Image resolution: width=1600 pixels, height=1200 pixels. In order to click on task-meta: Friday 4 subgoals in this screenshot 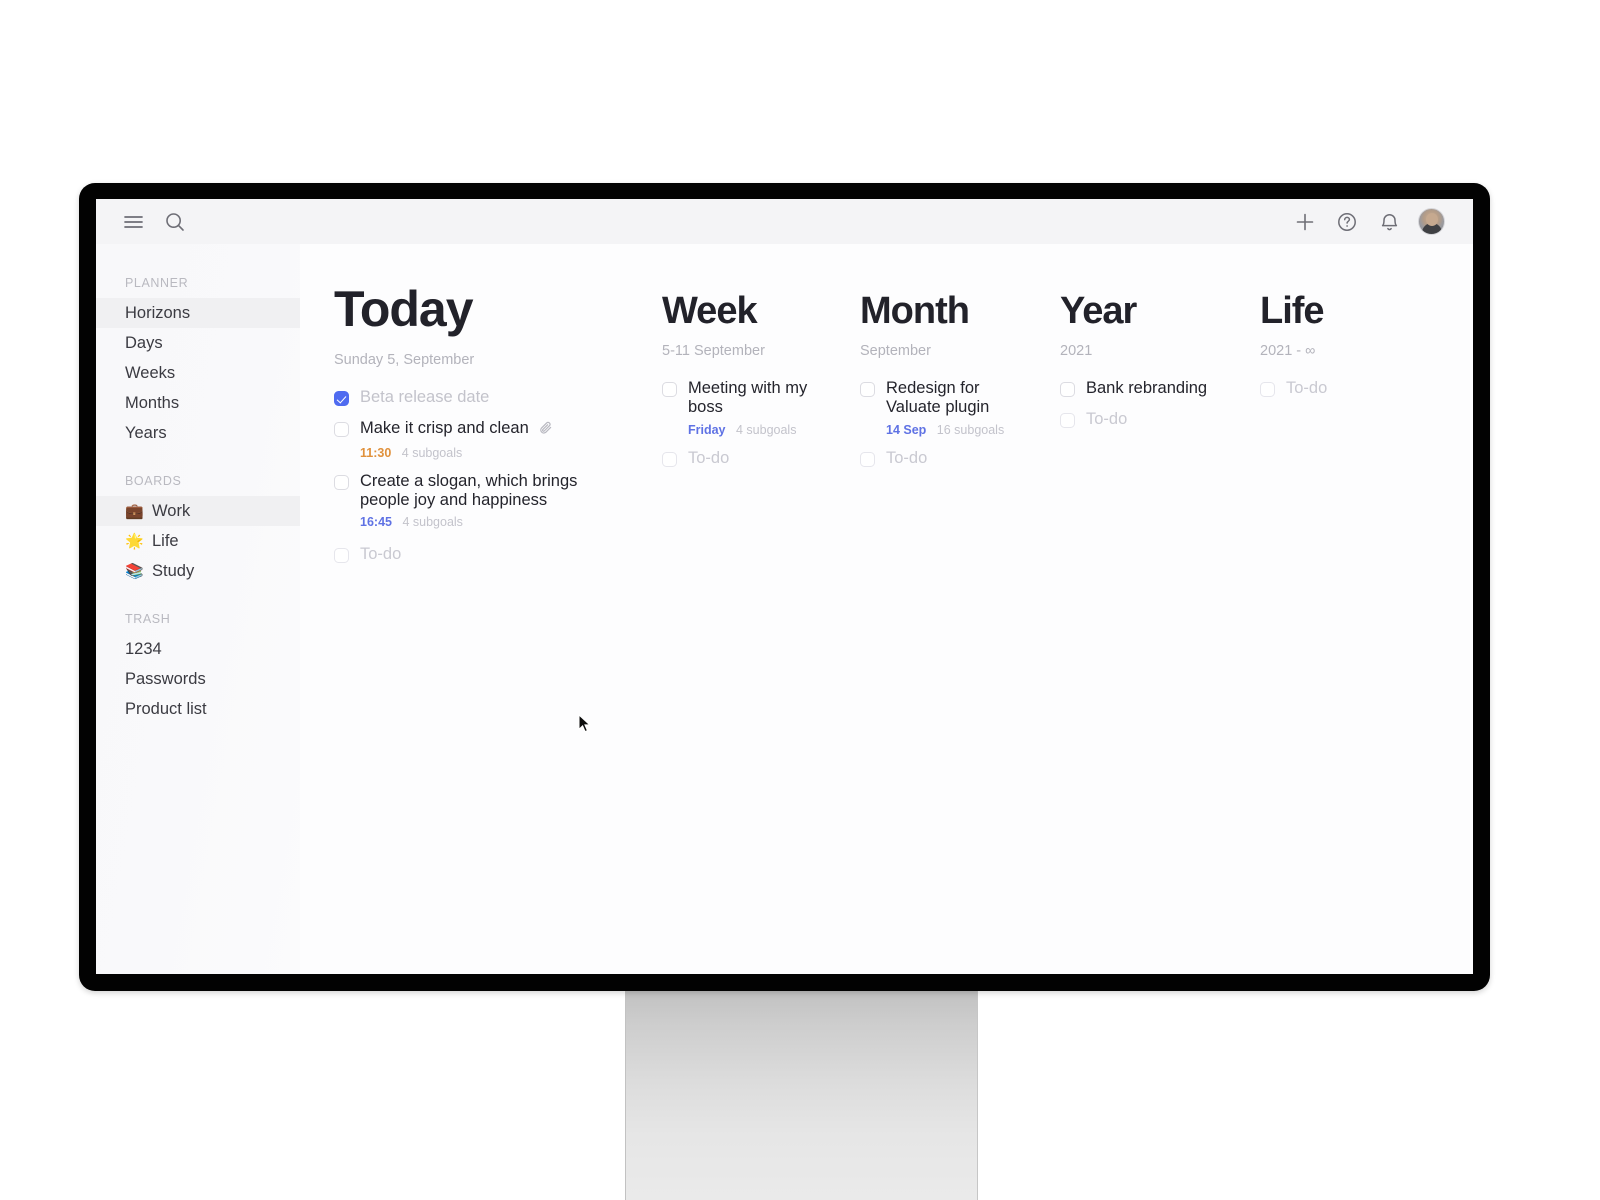, I will do `click(752, 430)`.